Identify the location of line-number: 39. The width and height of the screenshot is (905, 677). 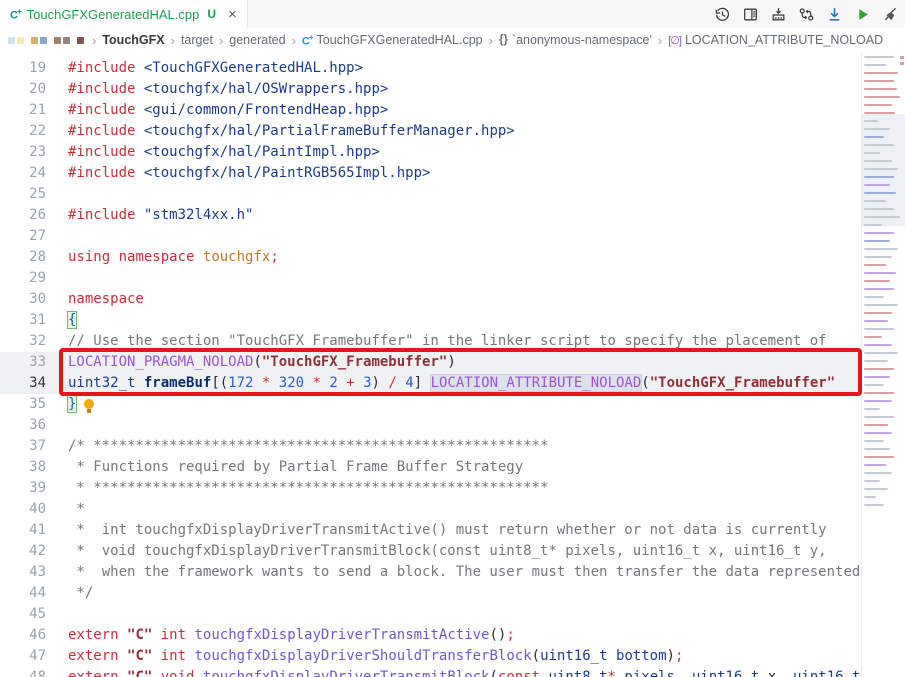
(23, 488).